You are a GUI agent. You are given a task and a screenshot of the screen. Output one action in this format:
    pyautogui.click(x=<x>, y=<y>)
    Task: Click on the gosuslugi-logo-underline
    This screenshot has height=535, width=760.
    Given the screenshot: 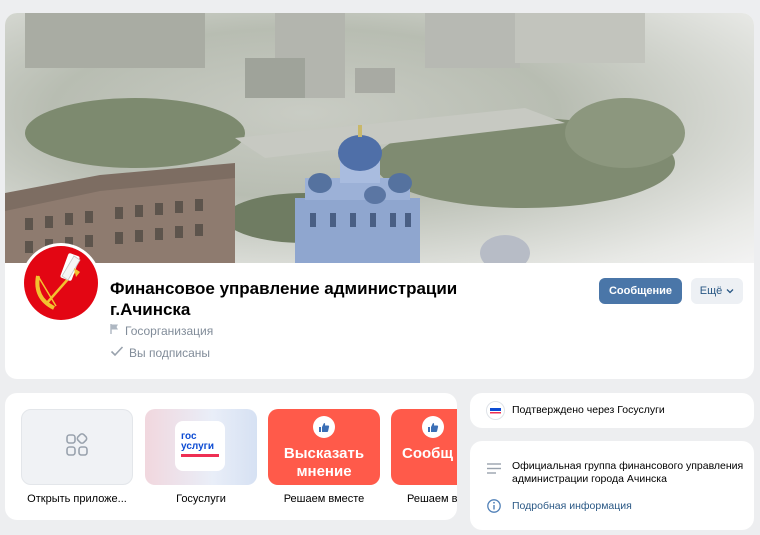 What is the action you would take?
    pyautogui.click(x=200, y=455)
    